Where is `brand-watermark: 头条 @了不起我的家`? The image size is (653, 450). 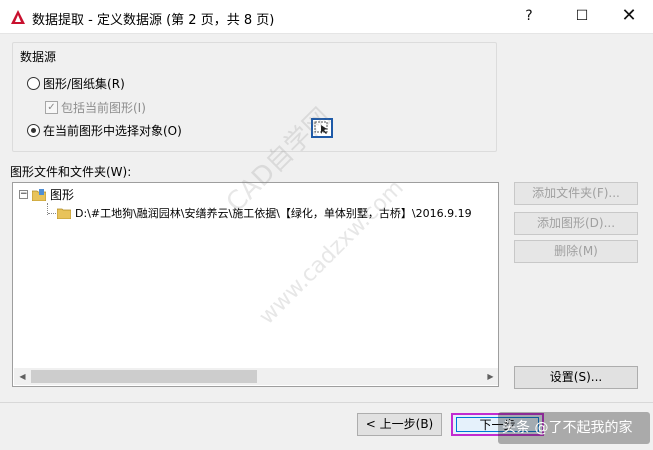 brand-watermark: 头条 @了不起我的家 is located at coordinates (574, 428).